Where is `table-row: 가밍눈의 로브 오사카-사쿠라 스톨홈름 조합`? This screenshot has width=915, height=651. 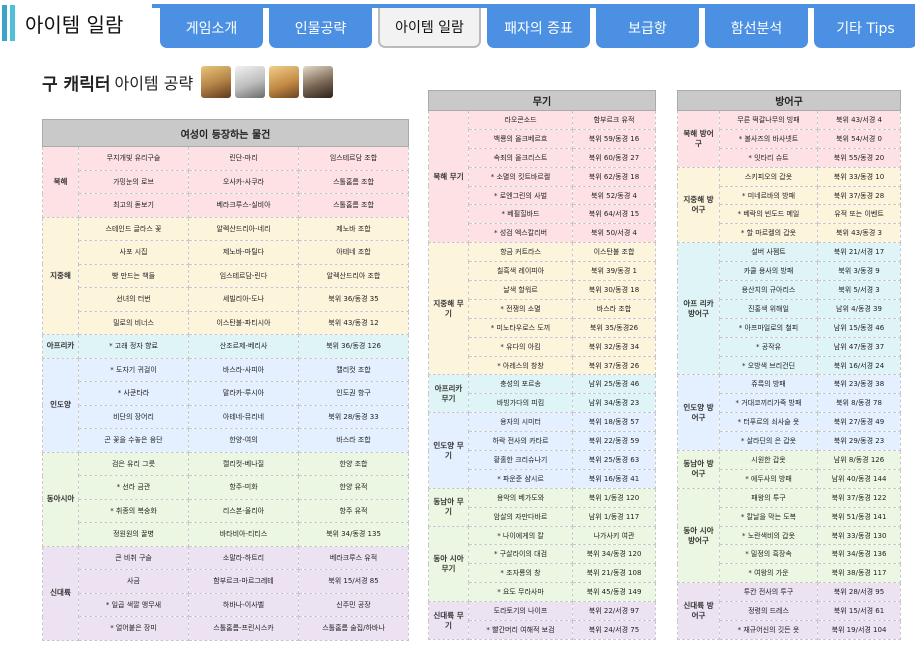
table-row: 가밍눈의 로브 오사카-사쿠라 스톨홈름 조합 is located at coordinates (226, 181).